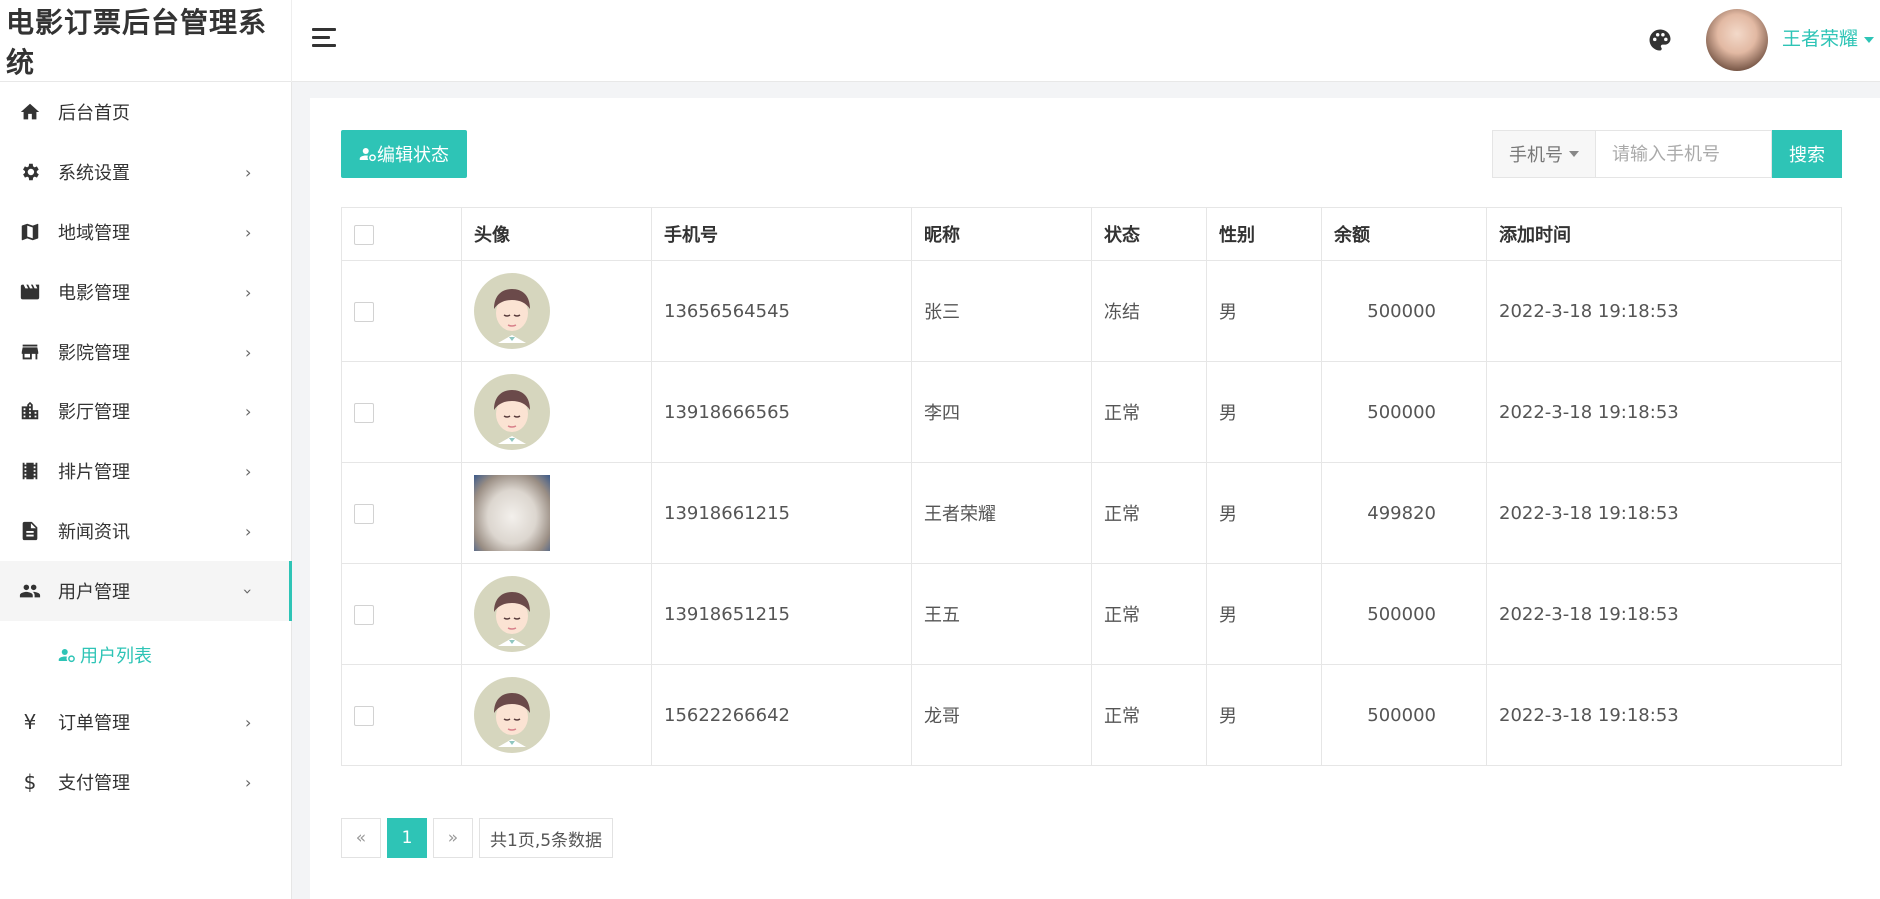  I want to click on select-all-checkbox, so click(364, 234).